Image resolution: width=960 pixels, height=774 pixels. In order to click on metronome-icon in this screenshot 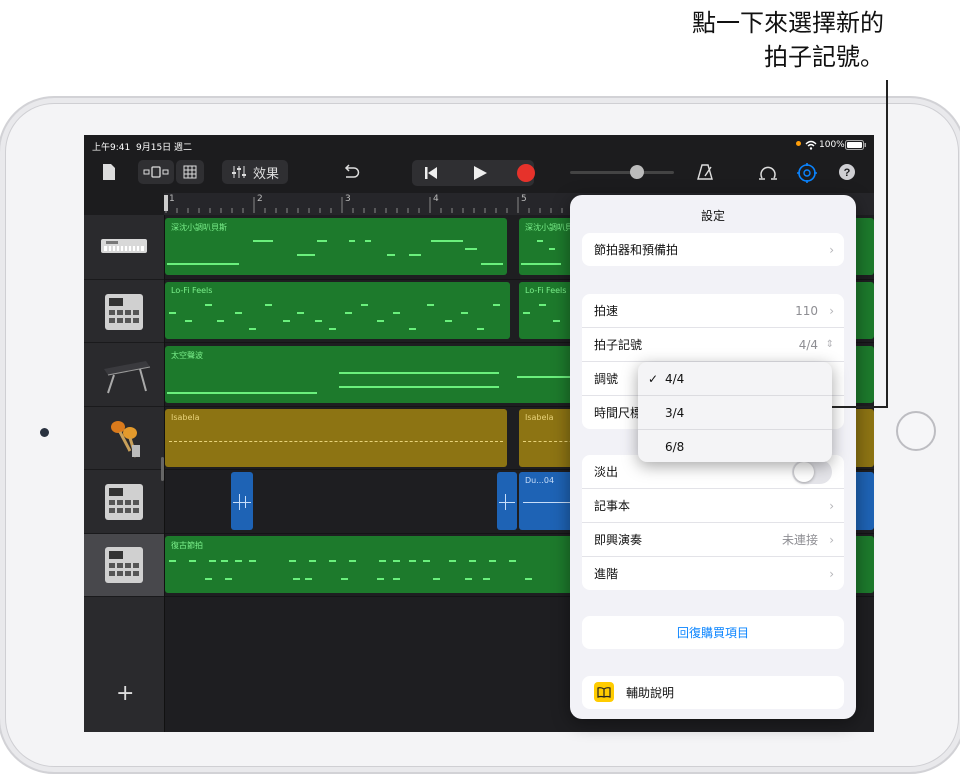, I will do `click(705, 172)`.